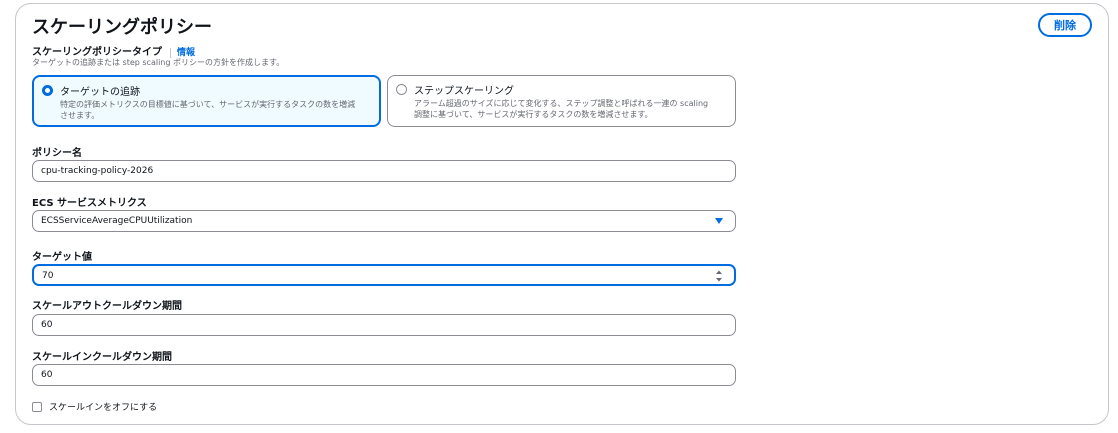  What do you see at coordinates (80, 115) in the screenshot?
I see `tile-target-tracking-desc-line2: させます。` at bounding box center [80, 115].